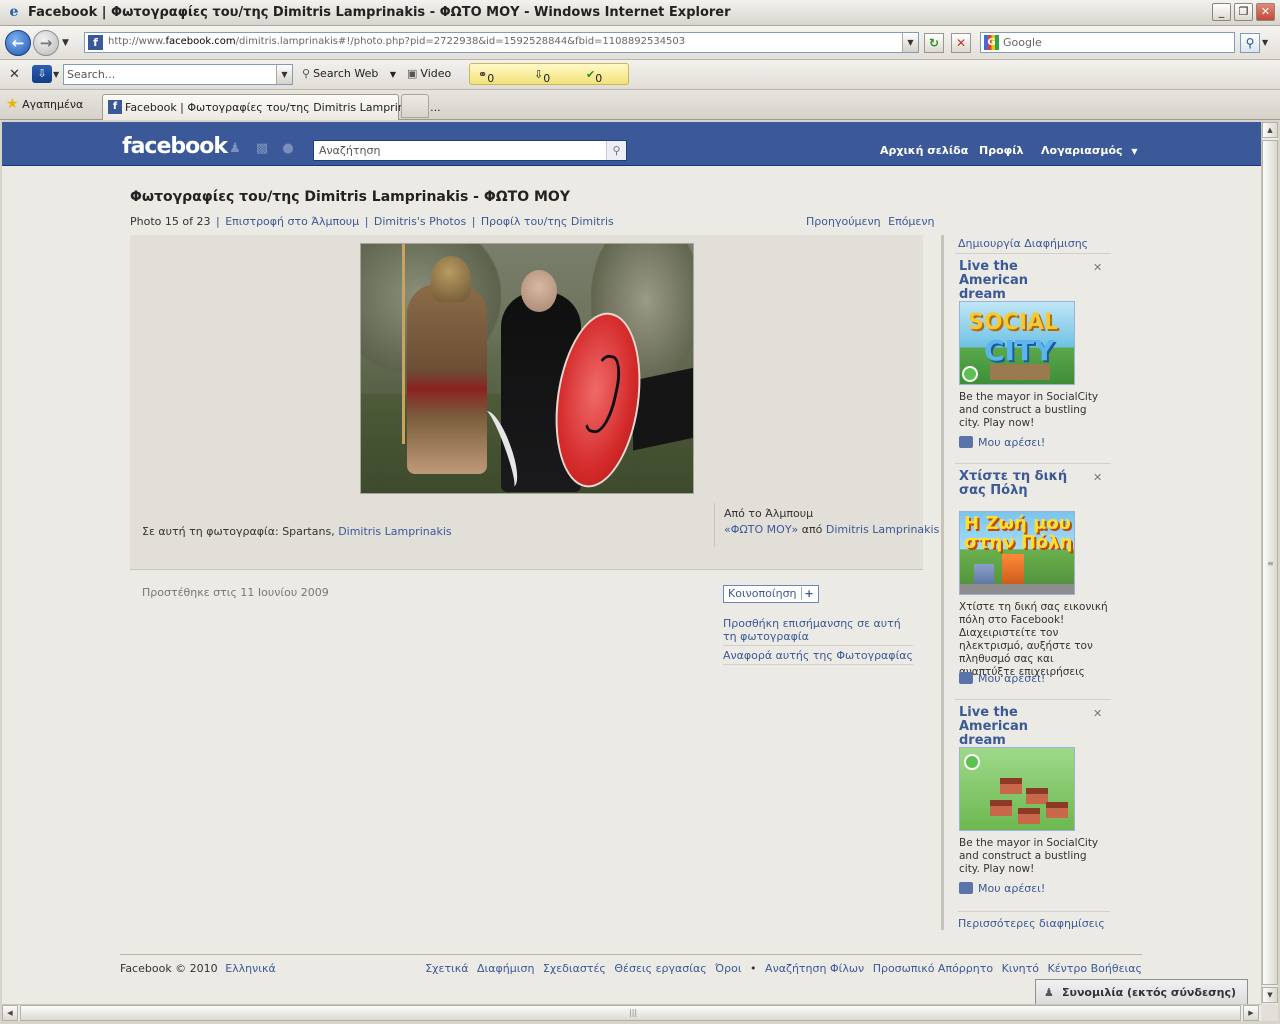 Image resolution: width=1280 pixels, height=1024 pixels. I want to click on profile-link: Προφίλ του/της Dimitris, so click(547, 221).